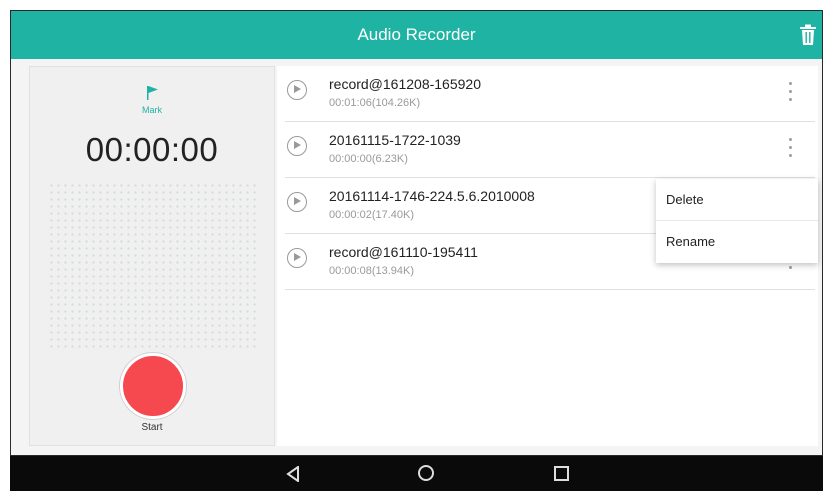 The height and width of the screenshot is (491, 832). Describe the element at coordinates (432, 196) in the screenshot. I see `recording-name: 20161114-1746-224.5.6.2010008` at that location.